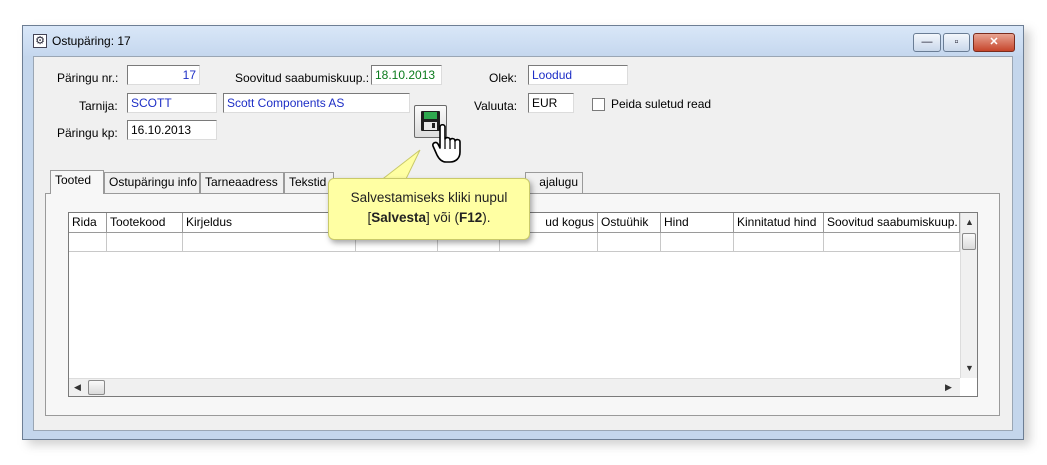 The width and height of the screenshot is (1047, 465). I want to click on column-header-rida: Rida, so click(88, 223).